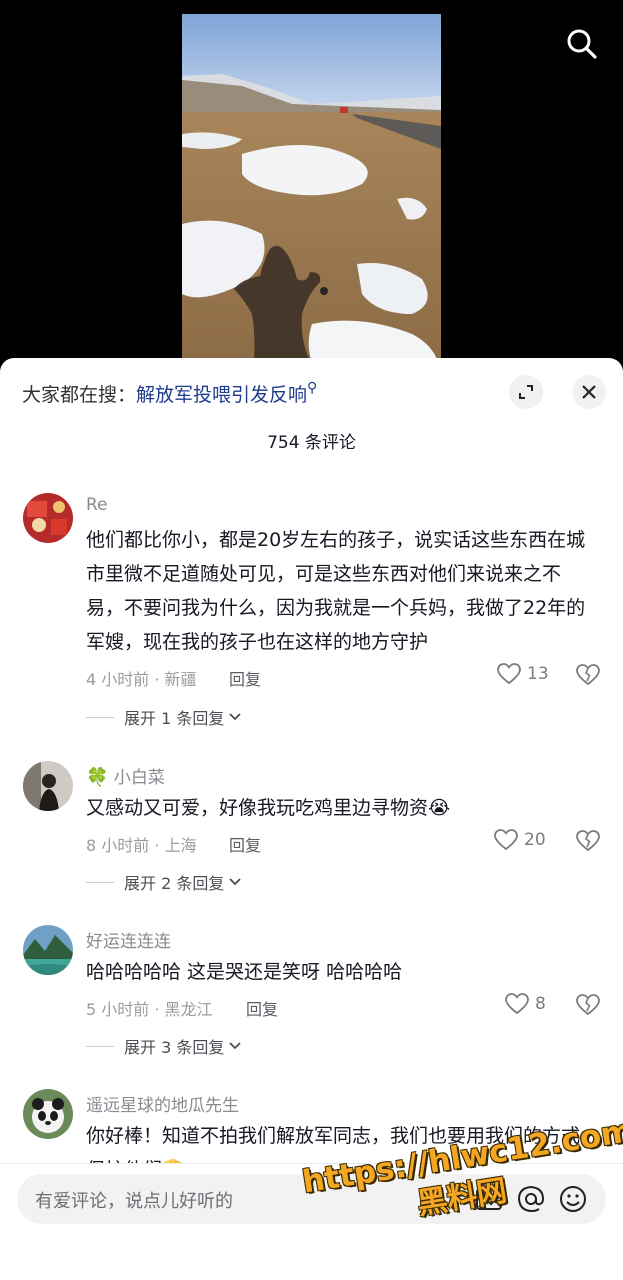 Image resolution: width=623 pixels, height=1280 pixels. Describe the element at coordinates (520, 840) in the screenshot. I see `like-button: 20` at that location.